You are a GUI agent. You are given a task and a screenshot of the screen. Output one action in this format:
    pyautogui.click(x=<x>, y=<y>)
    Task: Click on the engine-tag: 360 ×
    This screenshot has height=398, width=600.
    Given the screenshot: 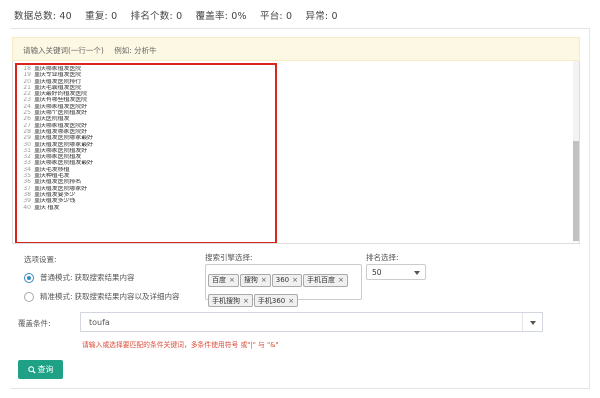 What is the action you would take?
    pyautogui.click(x=286, y=280)
    